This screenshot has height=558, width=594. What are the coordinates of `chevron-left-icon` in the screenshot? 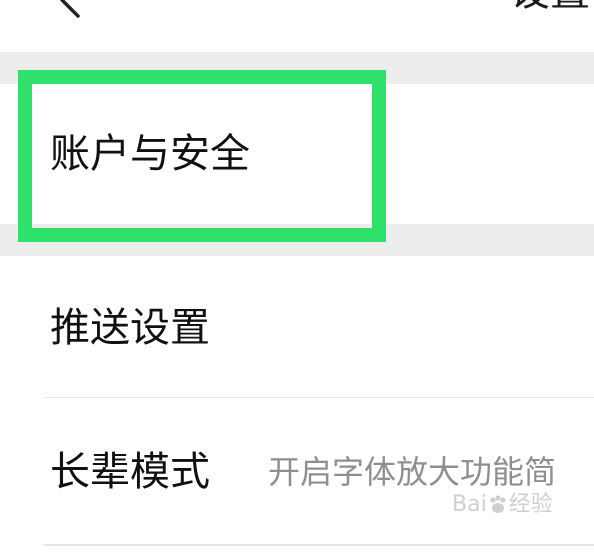 It's located at (70, 9).